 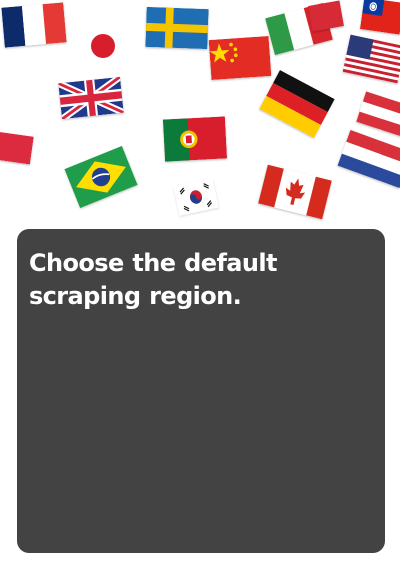 What do you see at coordinates (91, 98) in the screenshot?
I see `united-kingdom-flag` at bounding box center [91, 98].